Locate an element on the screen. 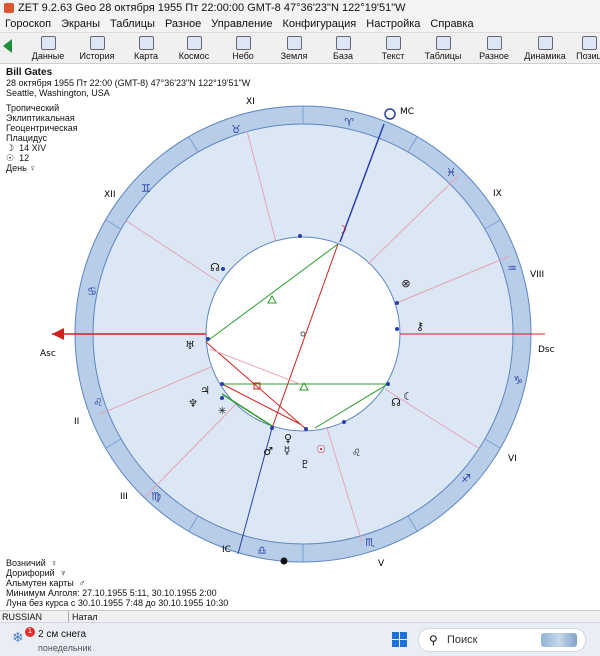  south-node-icon: ☊ is located at coordinates (396, 402).